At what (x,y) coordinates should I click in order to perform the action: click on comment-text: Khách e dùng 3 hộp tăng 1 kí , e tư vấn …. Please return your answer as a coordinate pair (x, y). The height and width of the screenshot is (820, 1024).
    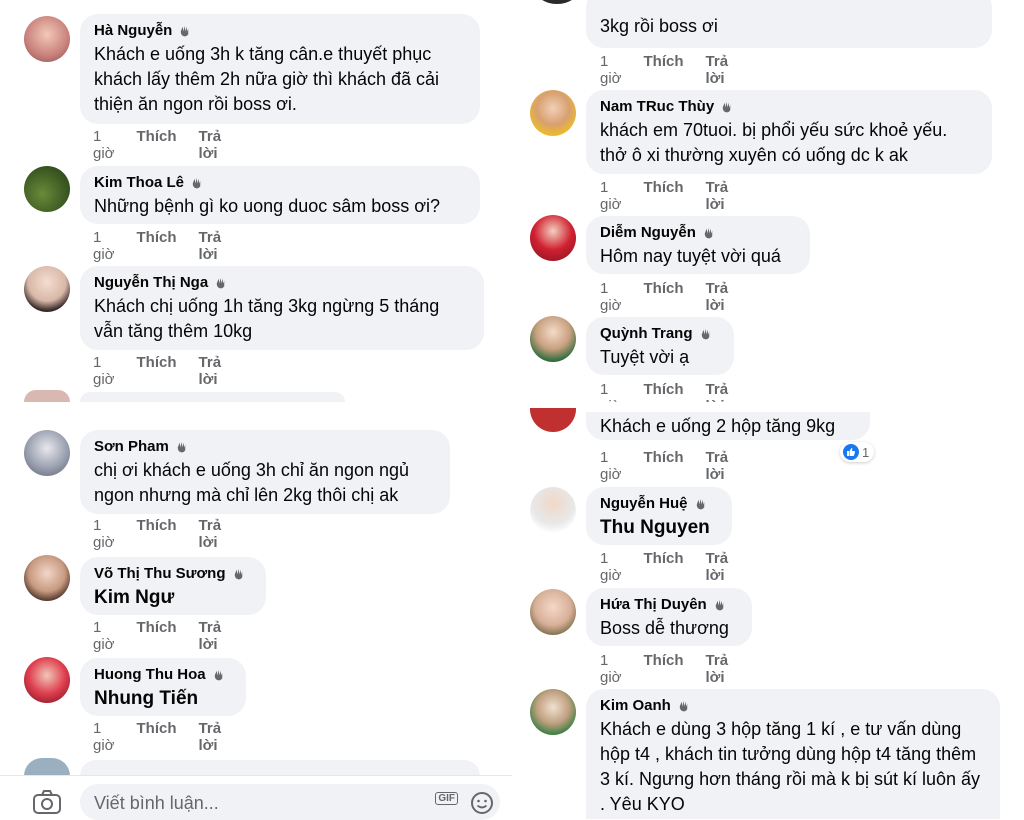
    Looking at the image, I should click on (790, 766).